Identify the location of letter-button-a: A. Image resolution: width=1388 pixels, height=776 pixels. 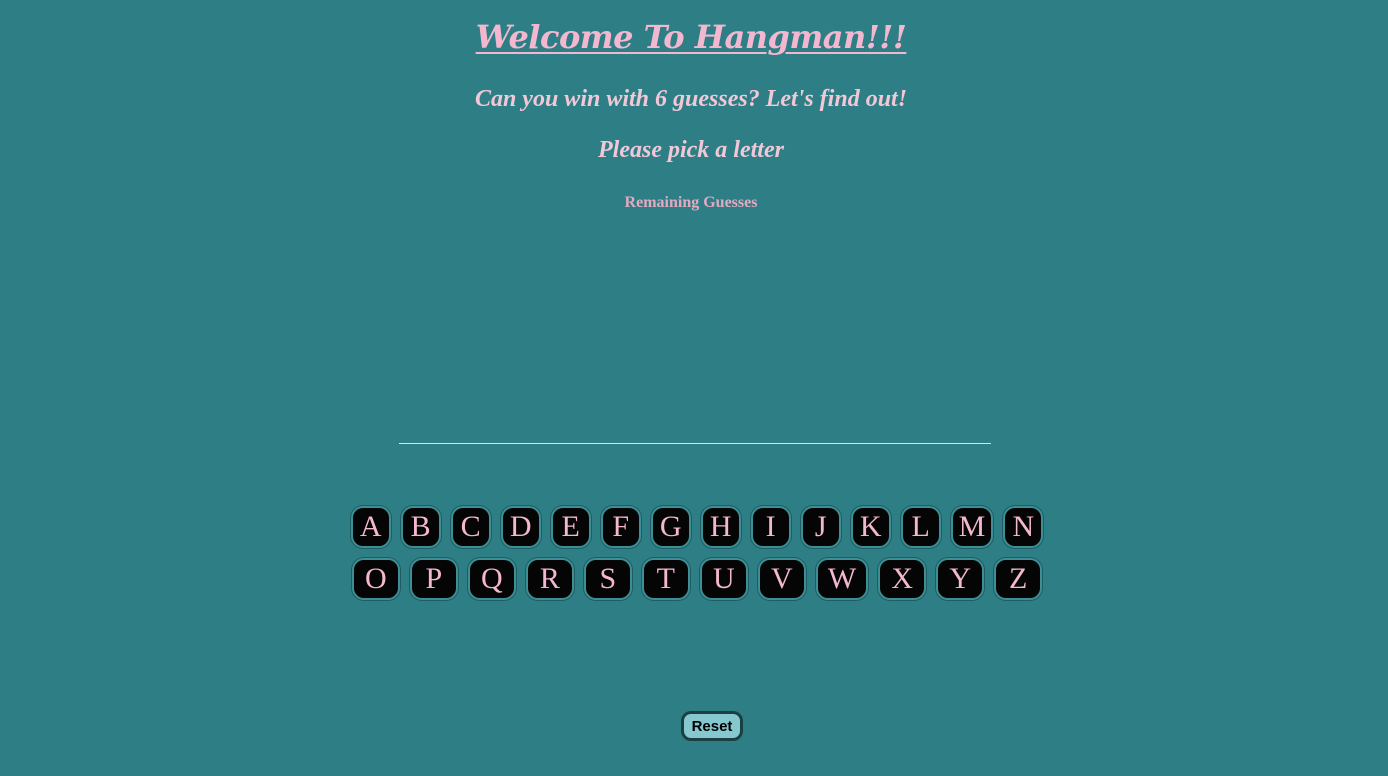
(370, 527).